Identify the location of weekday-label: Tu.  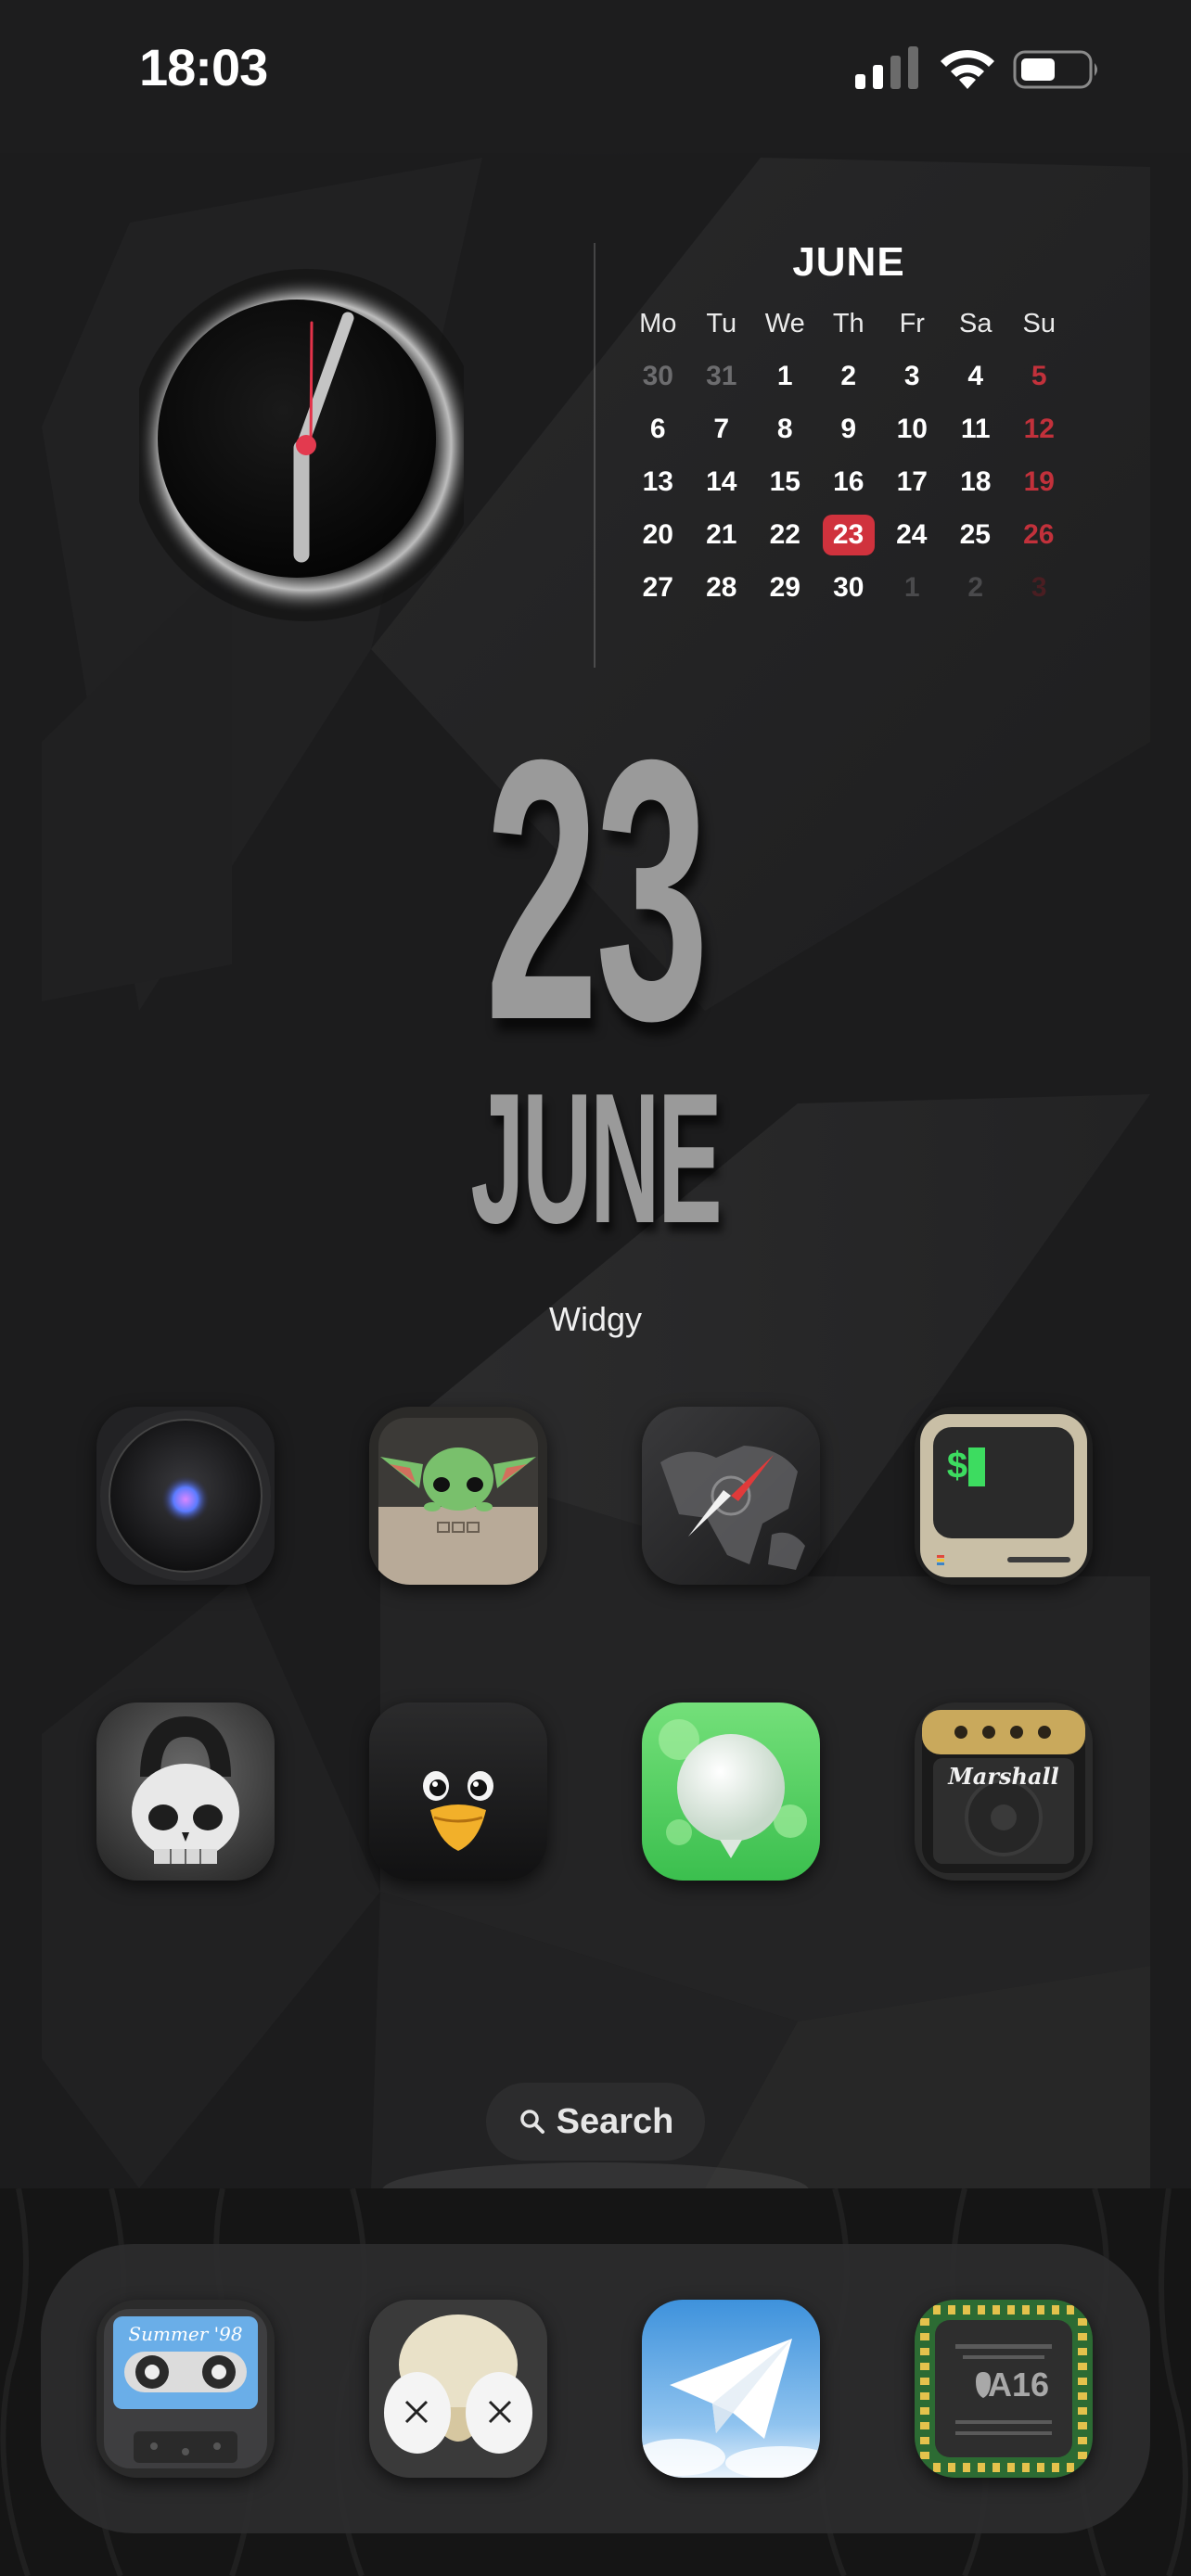
(721, 323).